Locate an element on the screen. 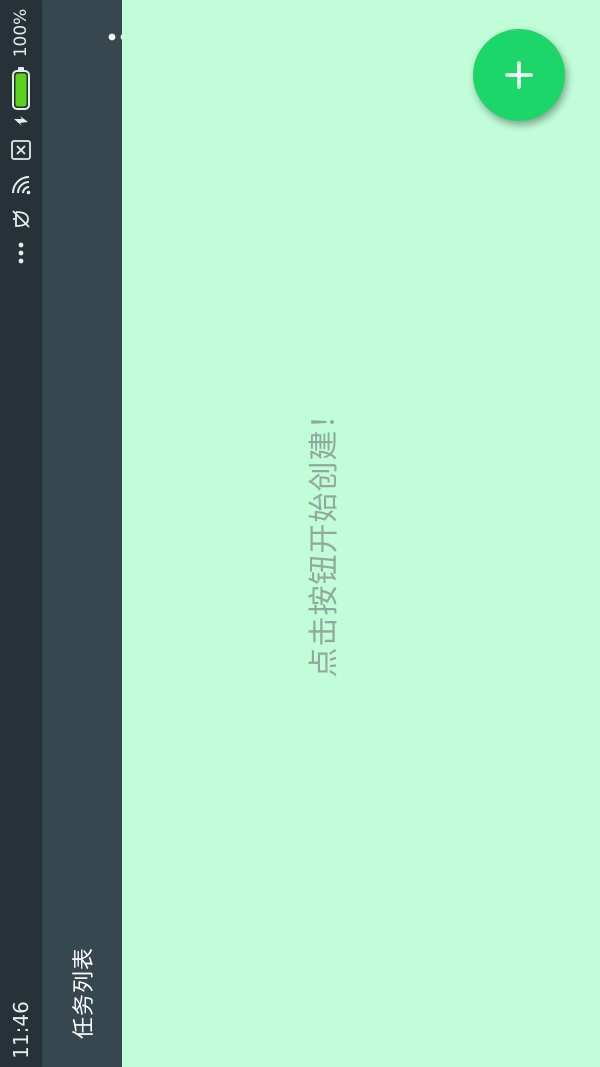  status-time: 11:46 is located at coordinates (21, 1030).